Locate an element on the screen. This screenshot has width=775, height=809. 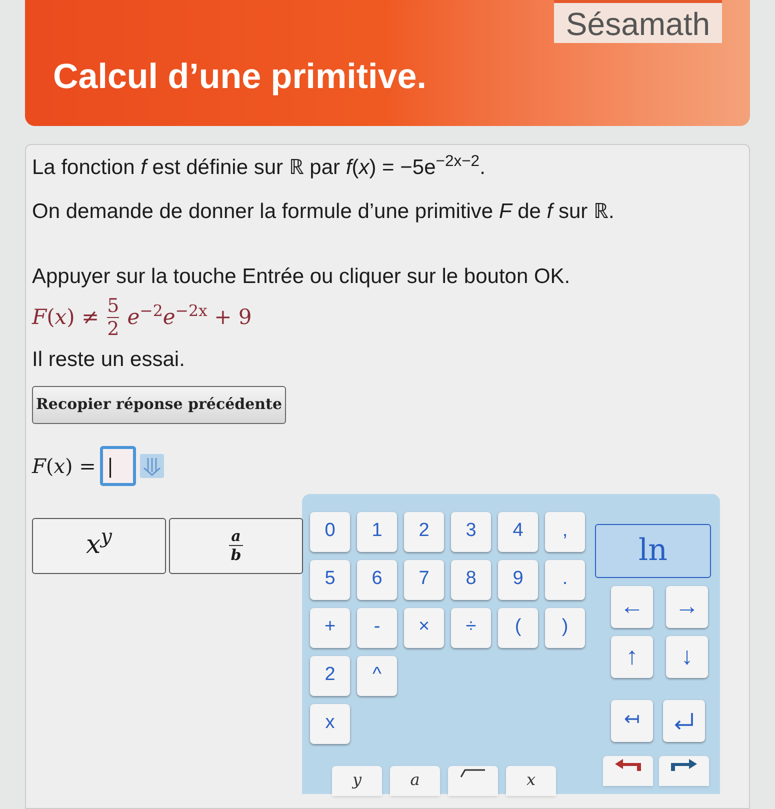
keypad-key: a is located at coordinates (415, 781).